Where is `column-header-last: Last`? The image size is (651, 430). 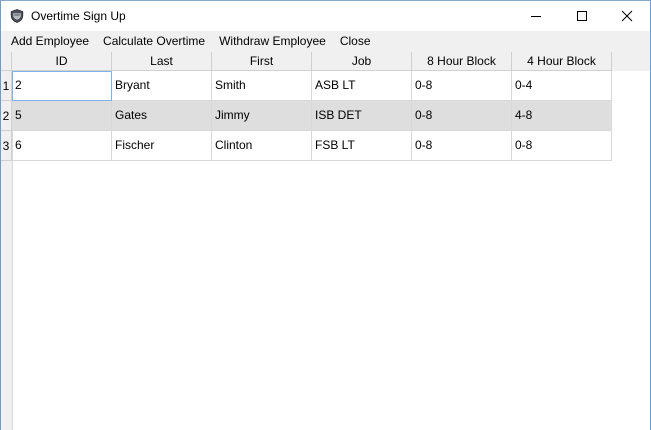 column-header-last: Last is located at coordinates (162, 61).